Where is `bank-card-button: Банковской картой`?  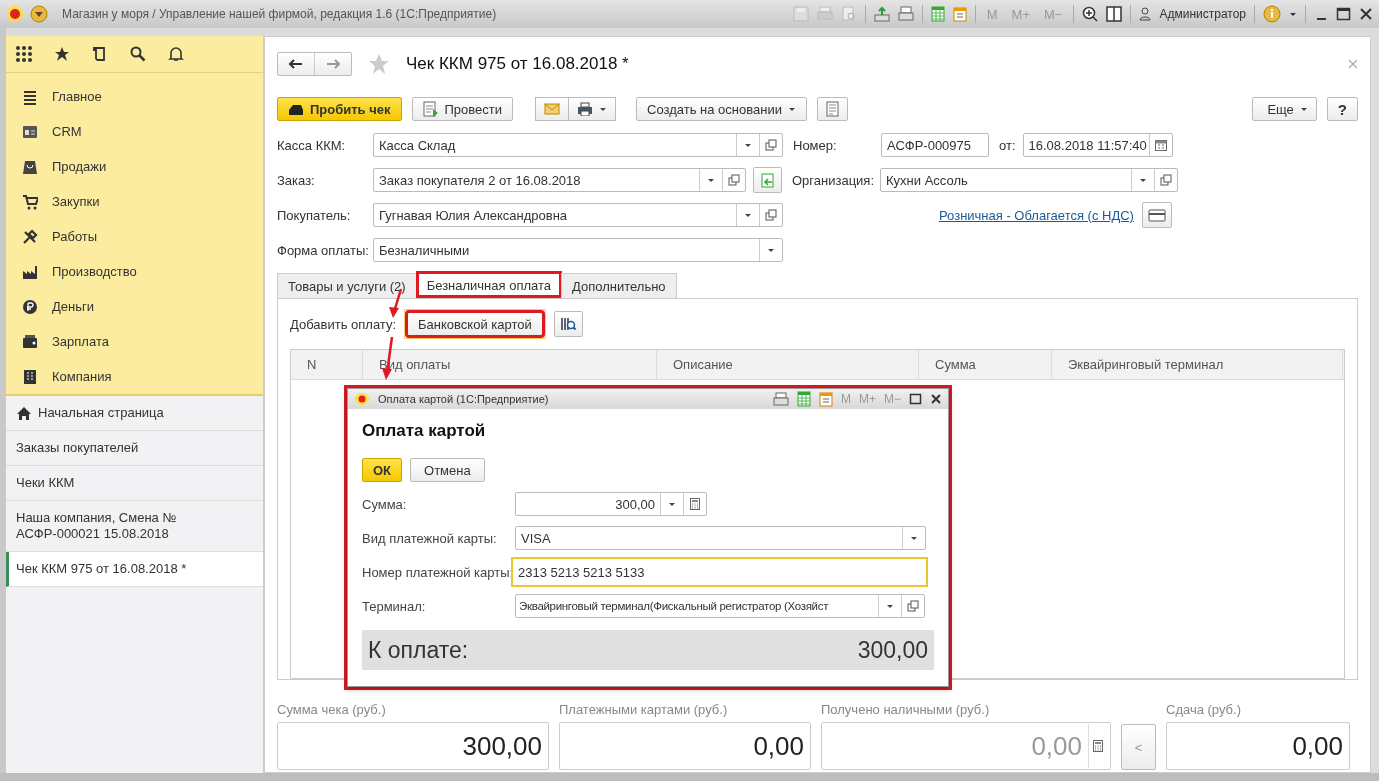 bank-card-button: Банковской картой is located at coordinates (475, 324).